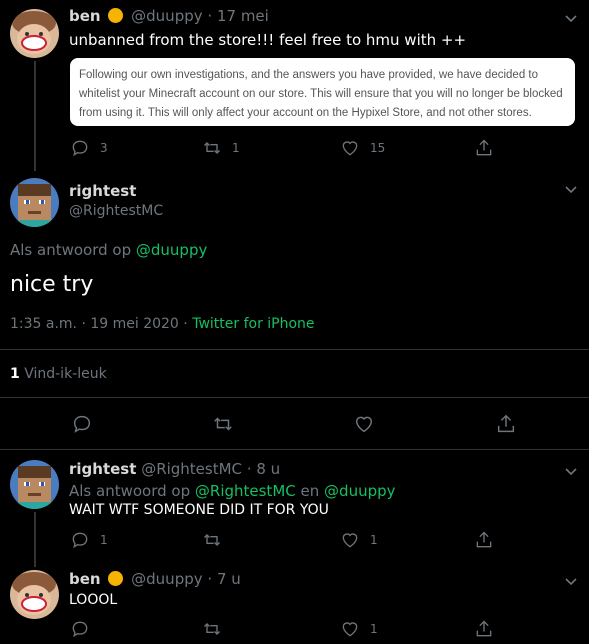  Describe the element at coordinates (253, 324) in the screenshot. I see `source-link: Twitter for iPhone` at that location.